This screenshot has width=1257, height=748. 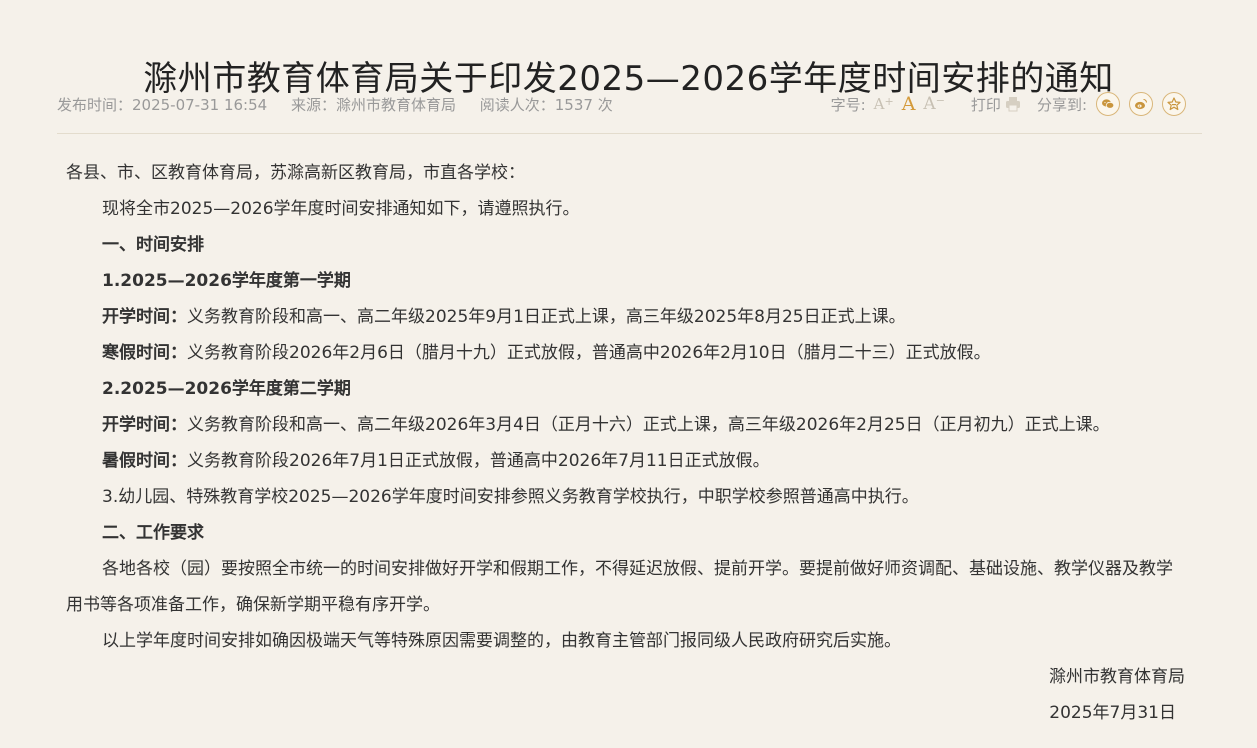 I want to click on signature-date: 2025年7月31日, so click(x=1112, y=713).